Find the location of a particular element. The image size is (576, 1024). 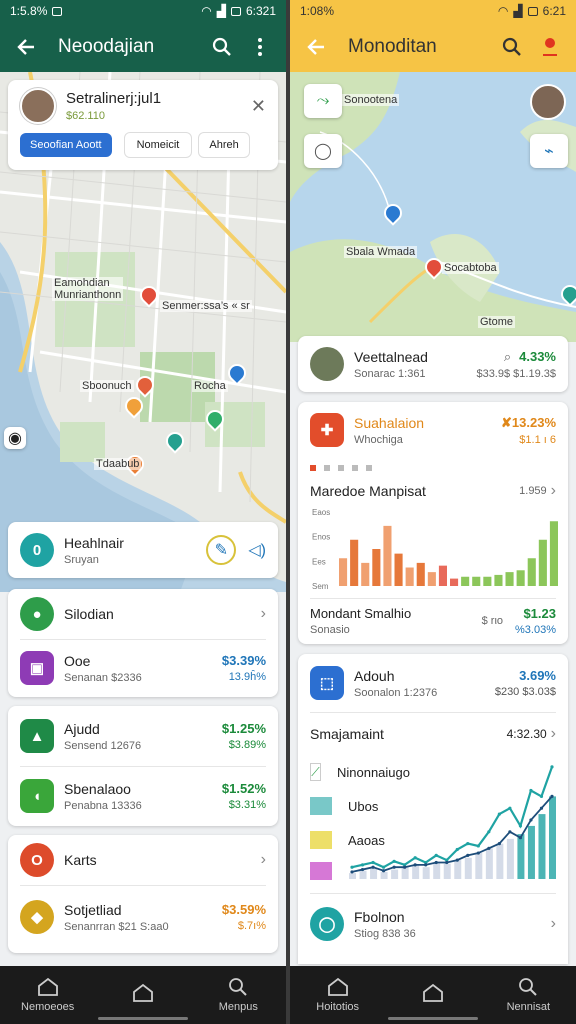

list-item-icon: O is located at coordinates (37, 860).